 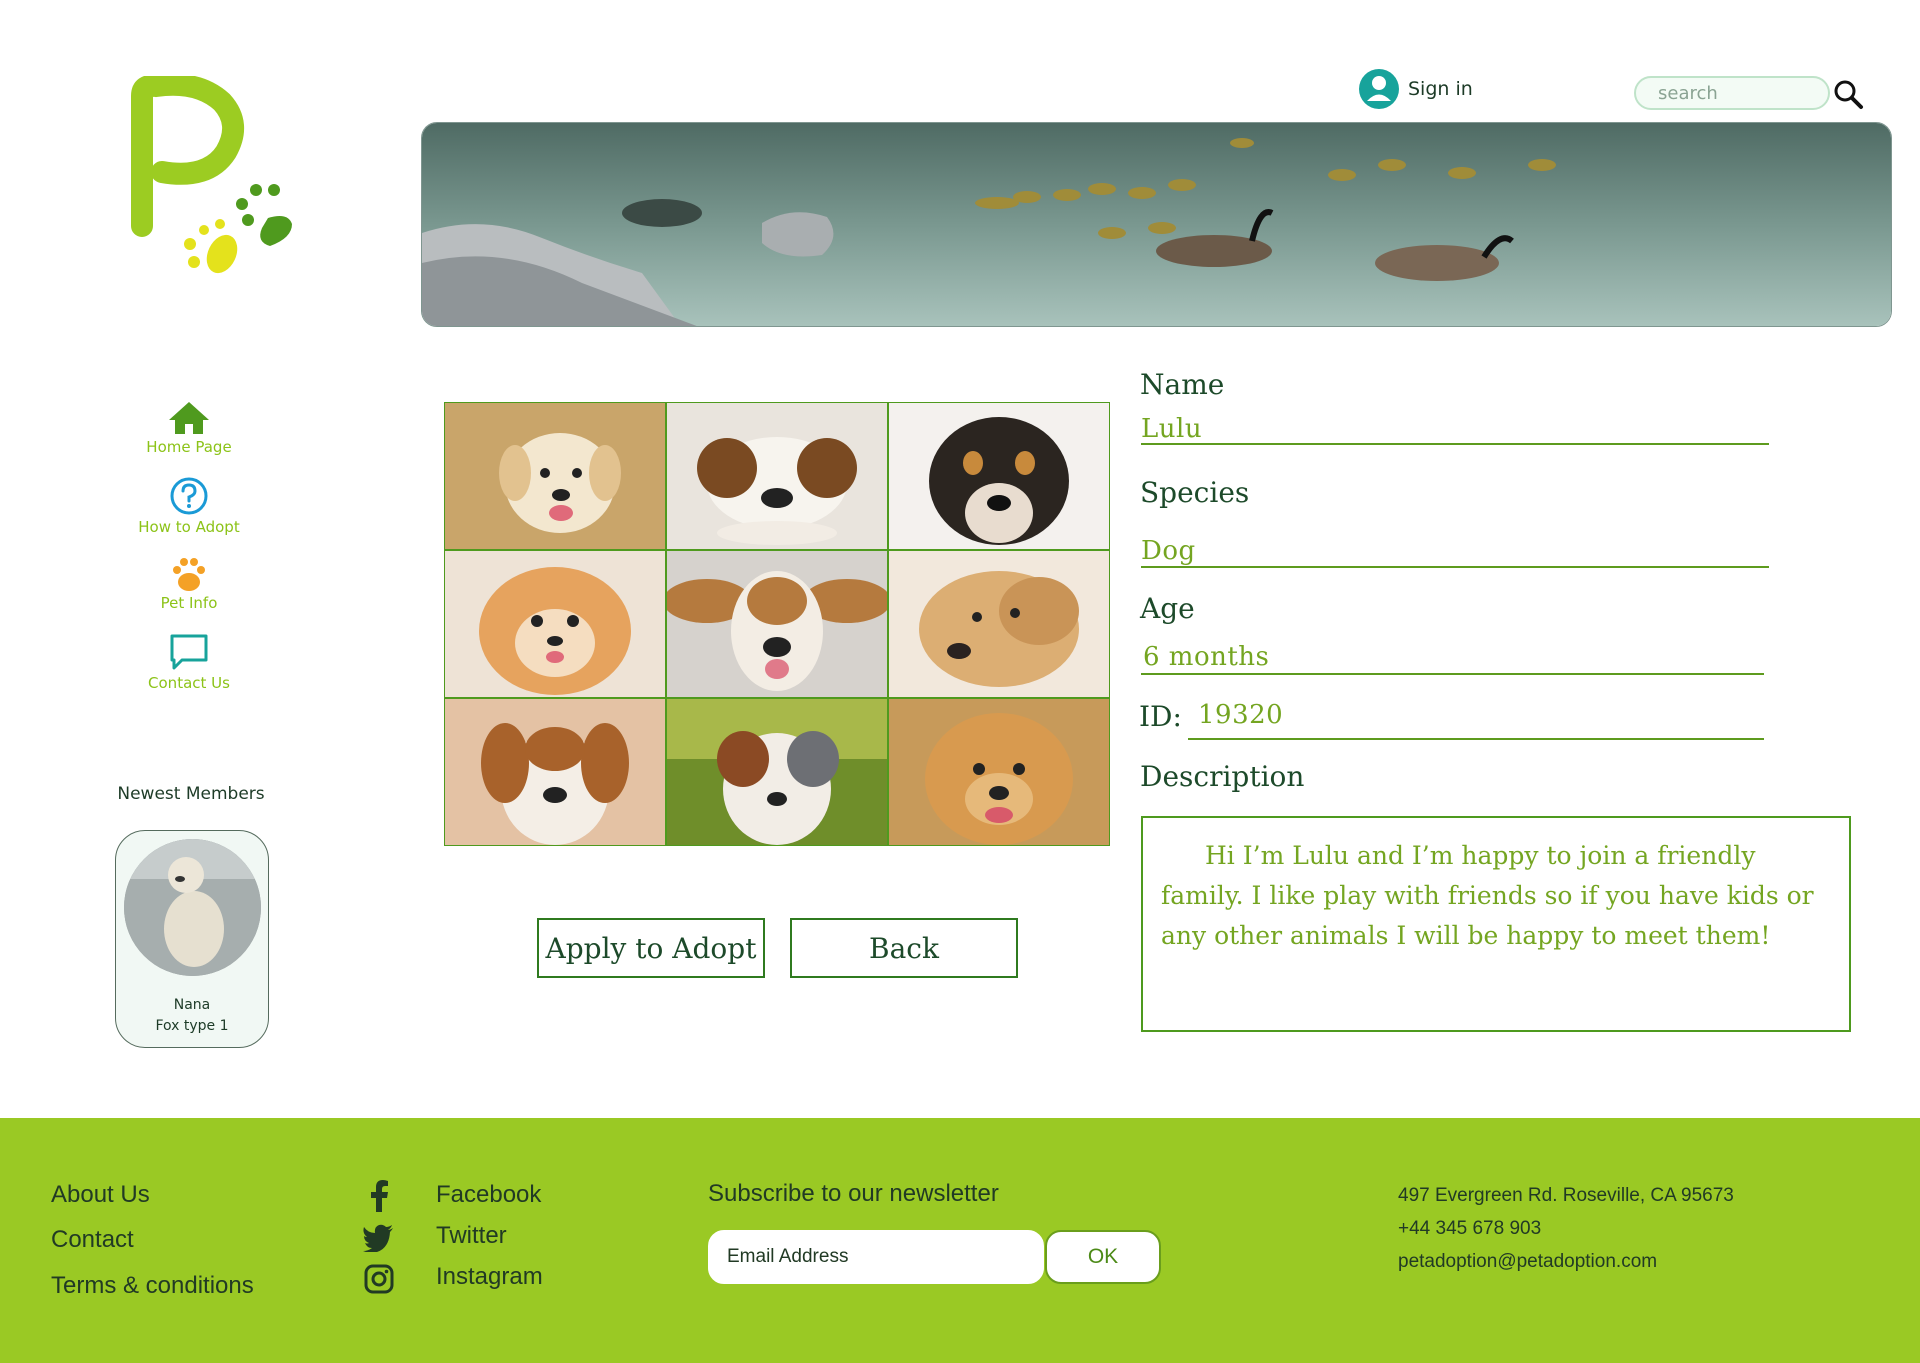 I want to click on search-box, so click(x=1732, y=93).